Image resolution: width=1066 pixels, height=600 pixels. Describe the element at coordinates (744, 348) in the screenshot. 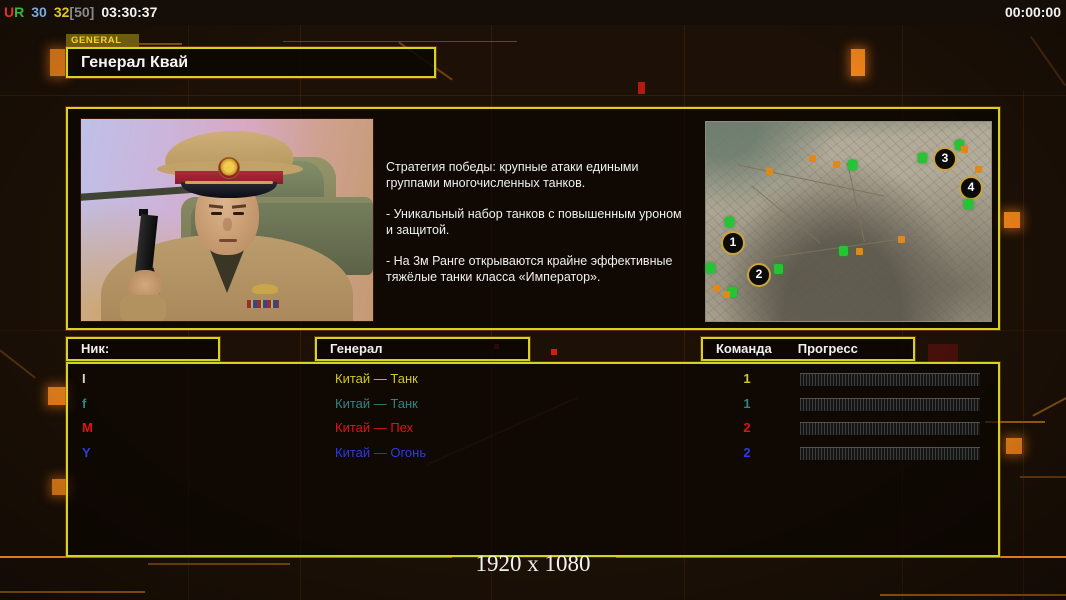

I see `header-team-label: Команда` at that location.